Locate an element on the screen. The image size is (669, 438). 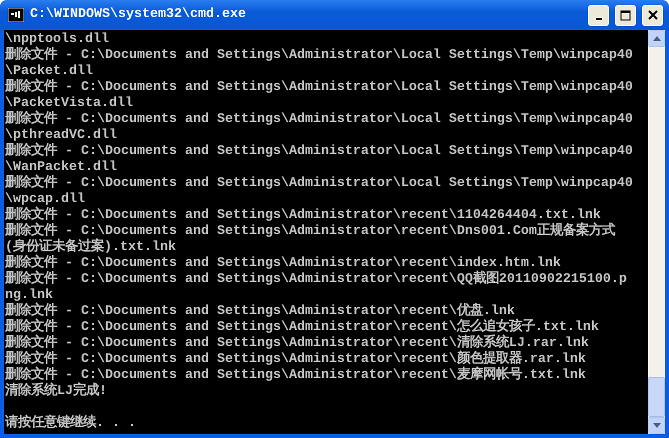
console-line: \Packet.dll is located at coordinates (49, 71).